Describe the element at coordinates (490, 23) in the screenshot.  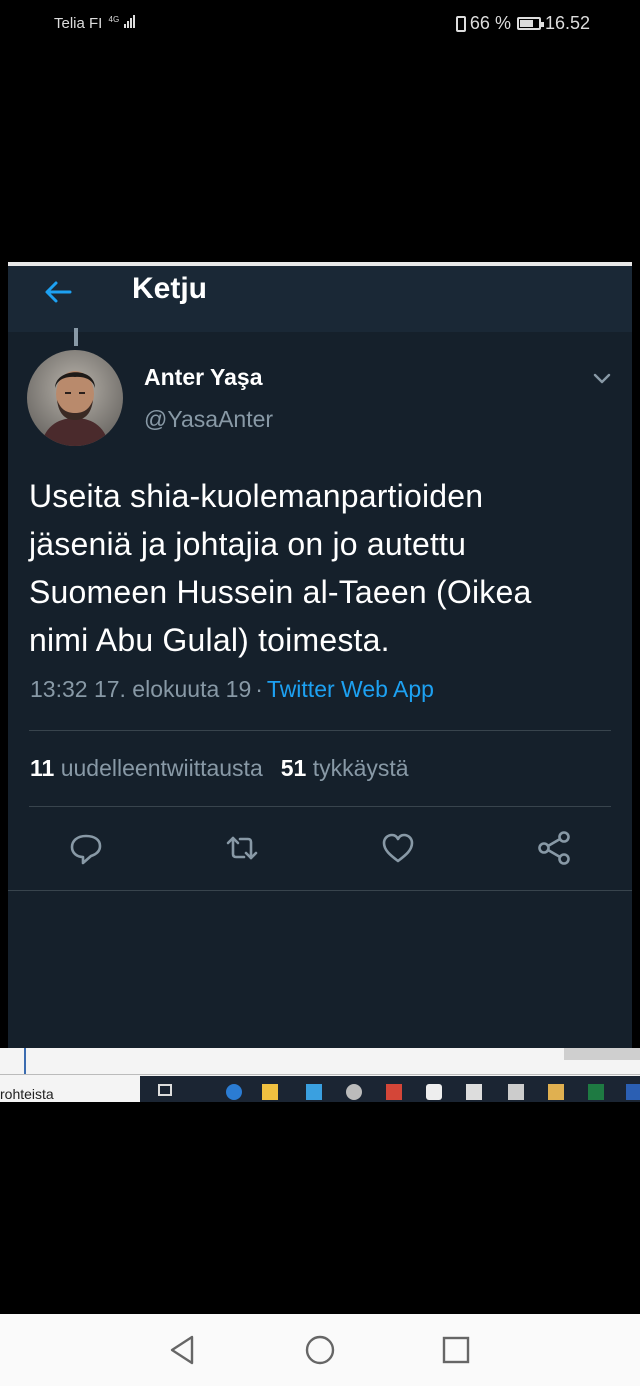
I see `battery-percent: 66 %` at that location.